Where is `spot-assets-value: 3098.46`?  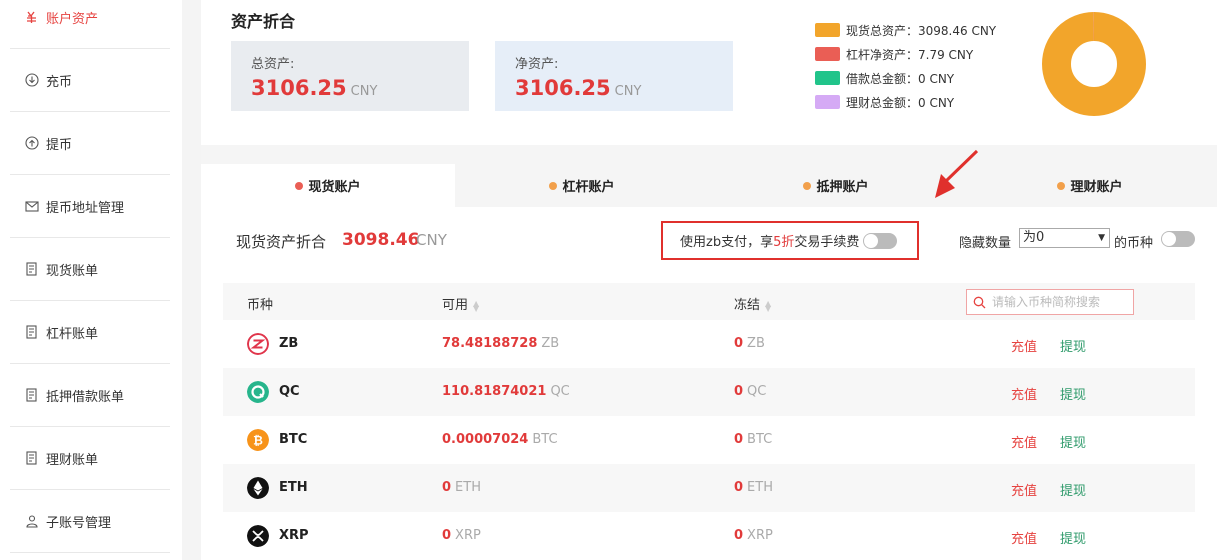 spot-assets-value: 3098.46 is located at coordinates (381, 240).